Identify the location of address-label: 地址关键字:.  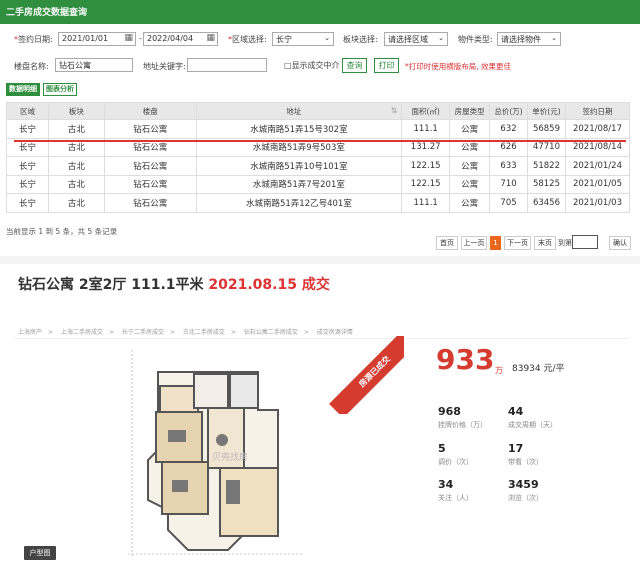
(164, 66).